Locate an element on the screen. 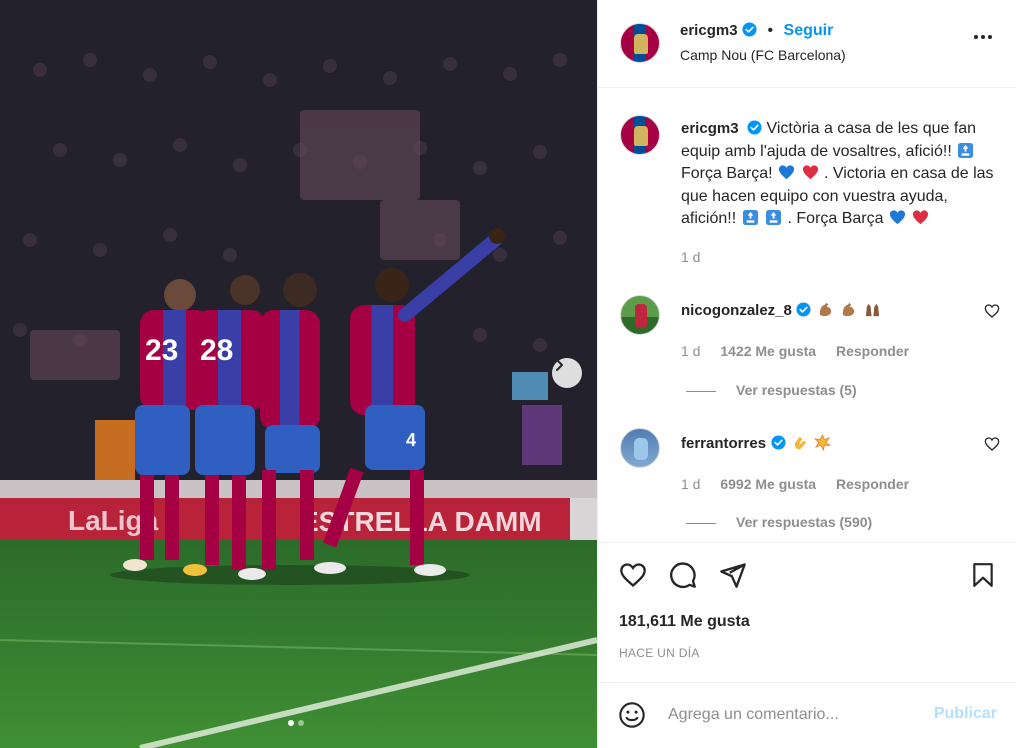 This screenshot has width=1016, height=748. share-send-icon is located at coordinates (733, 575).